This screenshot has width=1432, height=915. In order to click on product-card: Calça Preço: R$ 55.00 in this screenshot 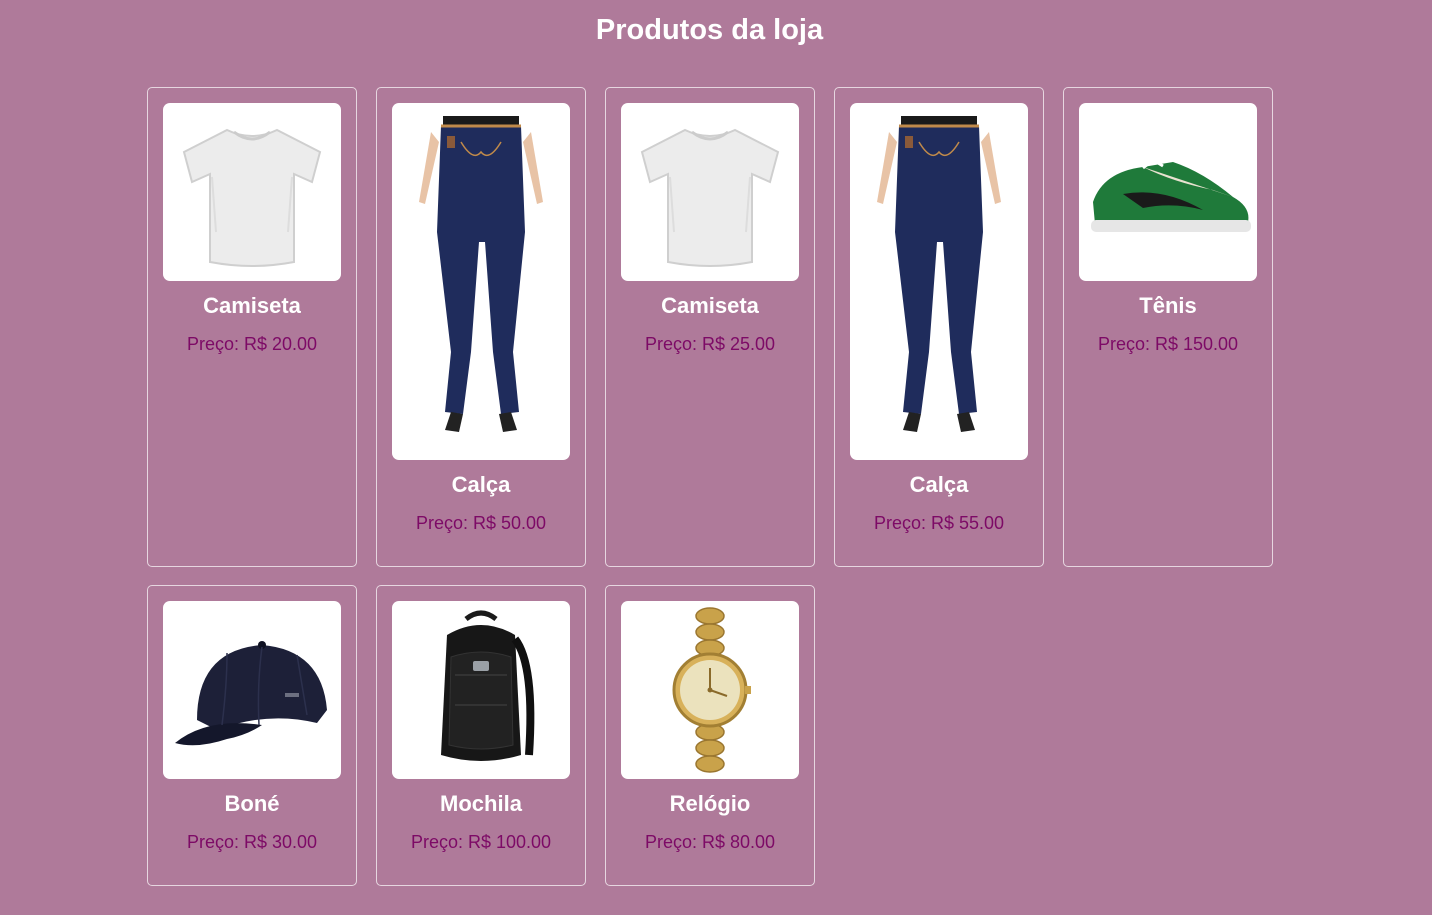, I will do `click(939, 327)`.